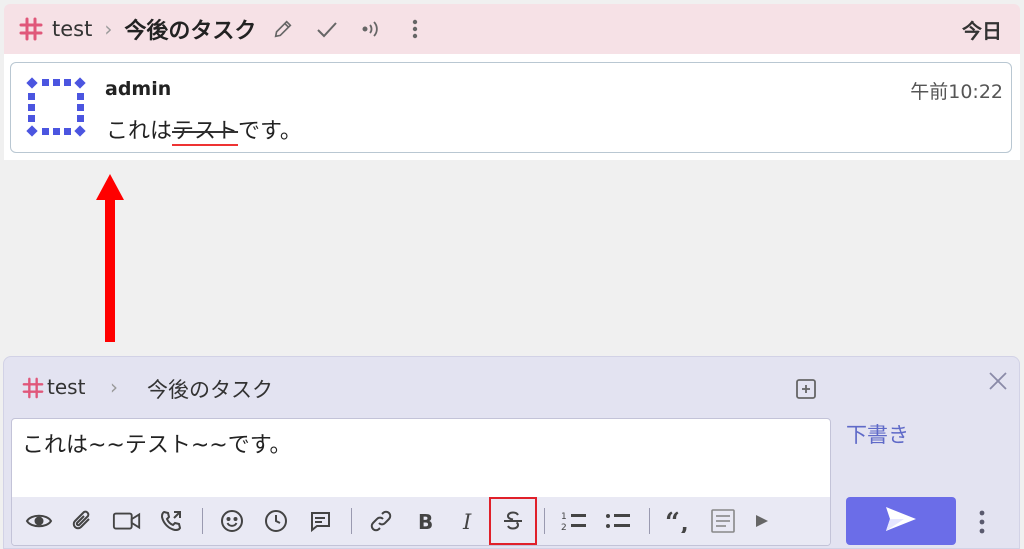 The width and height of the screenshot is (1024, 549). I want to click on link-icon, so click(381, 521).